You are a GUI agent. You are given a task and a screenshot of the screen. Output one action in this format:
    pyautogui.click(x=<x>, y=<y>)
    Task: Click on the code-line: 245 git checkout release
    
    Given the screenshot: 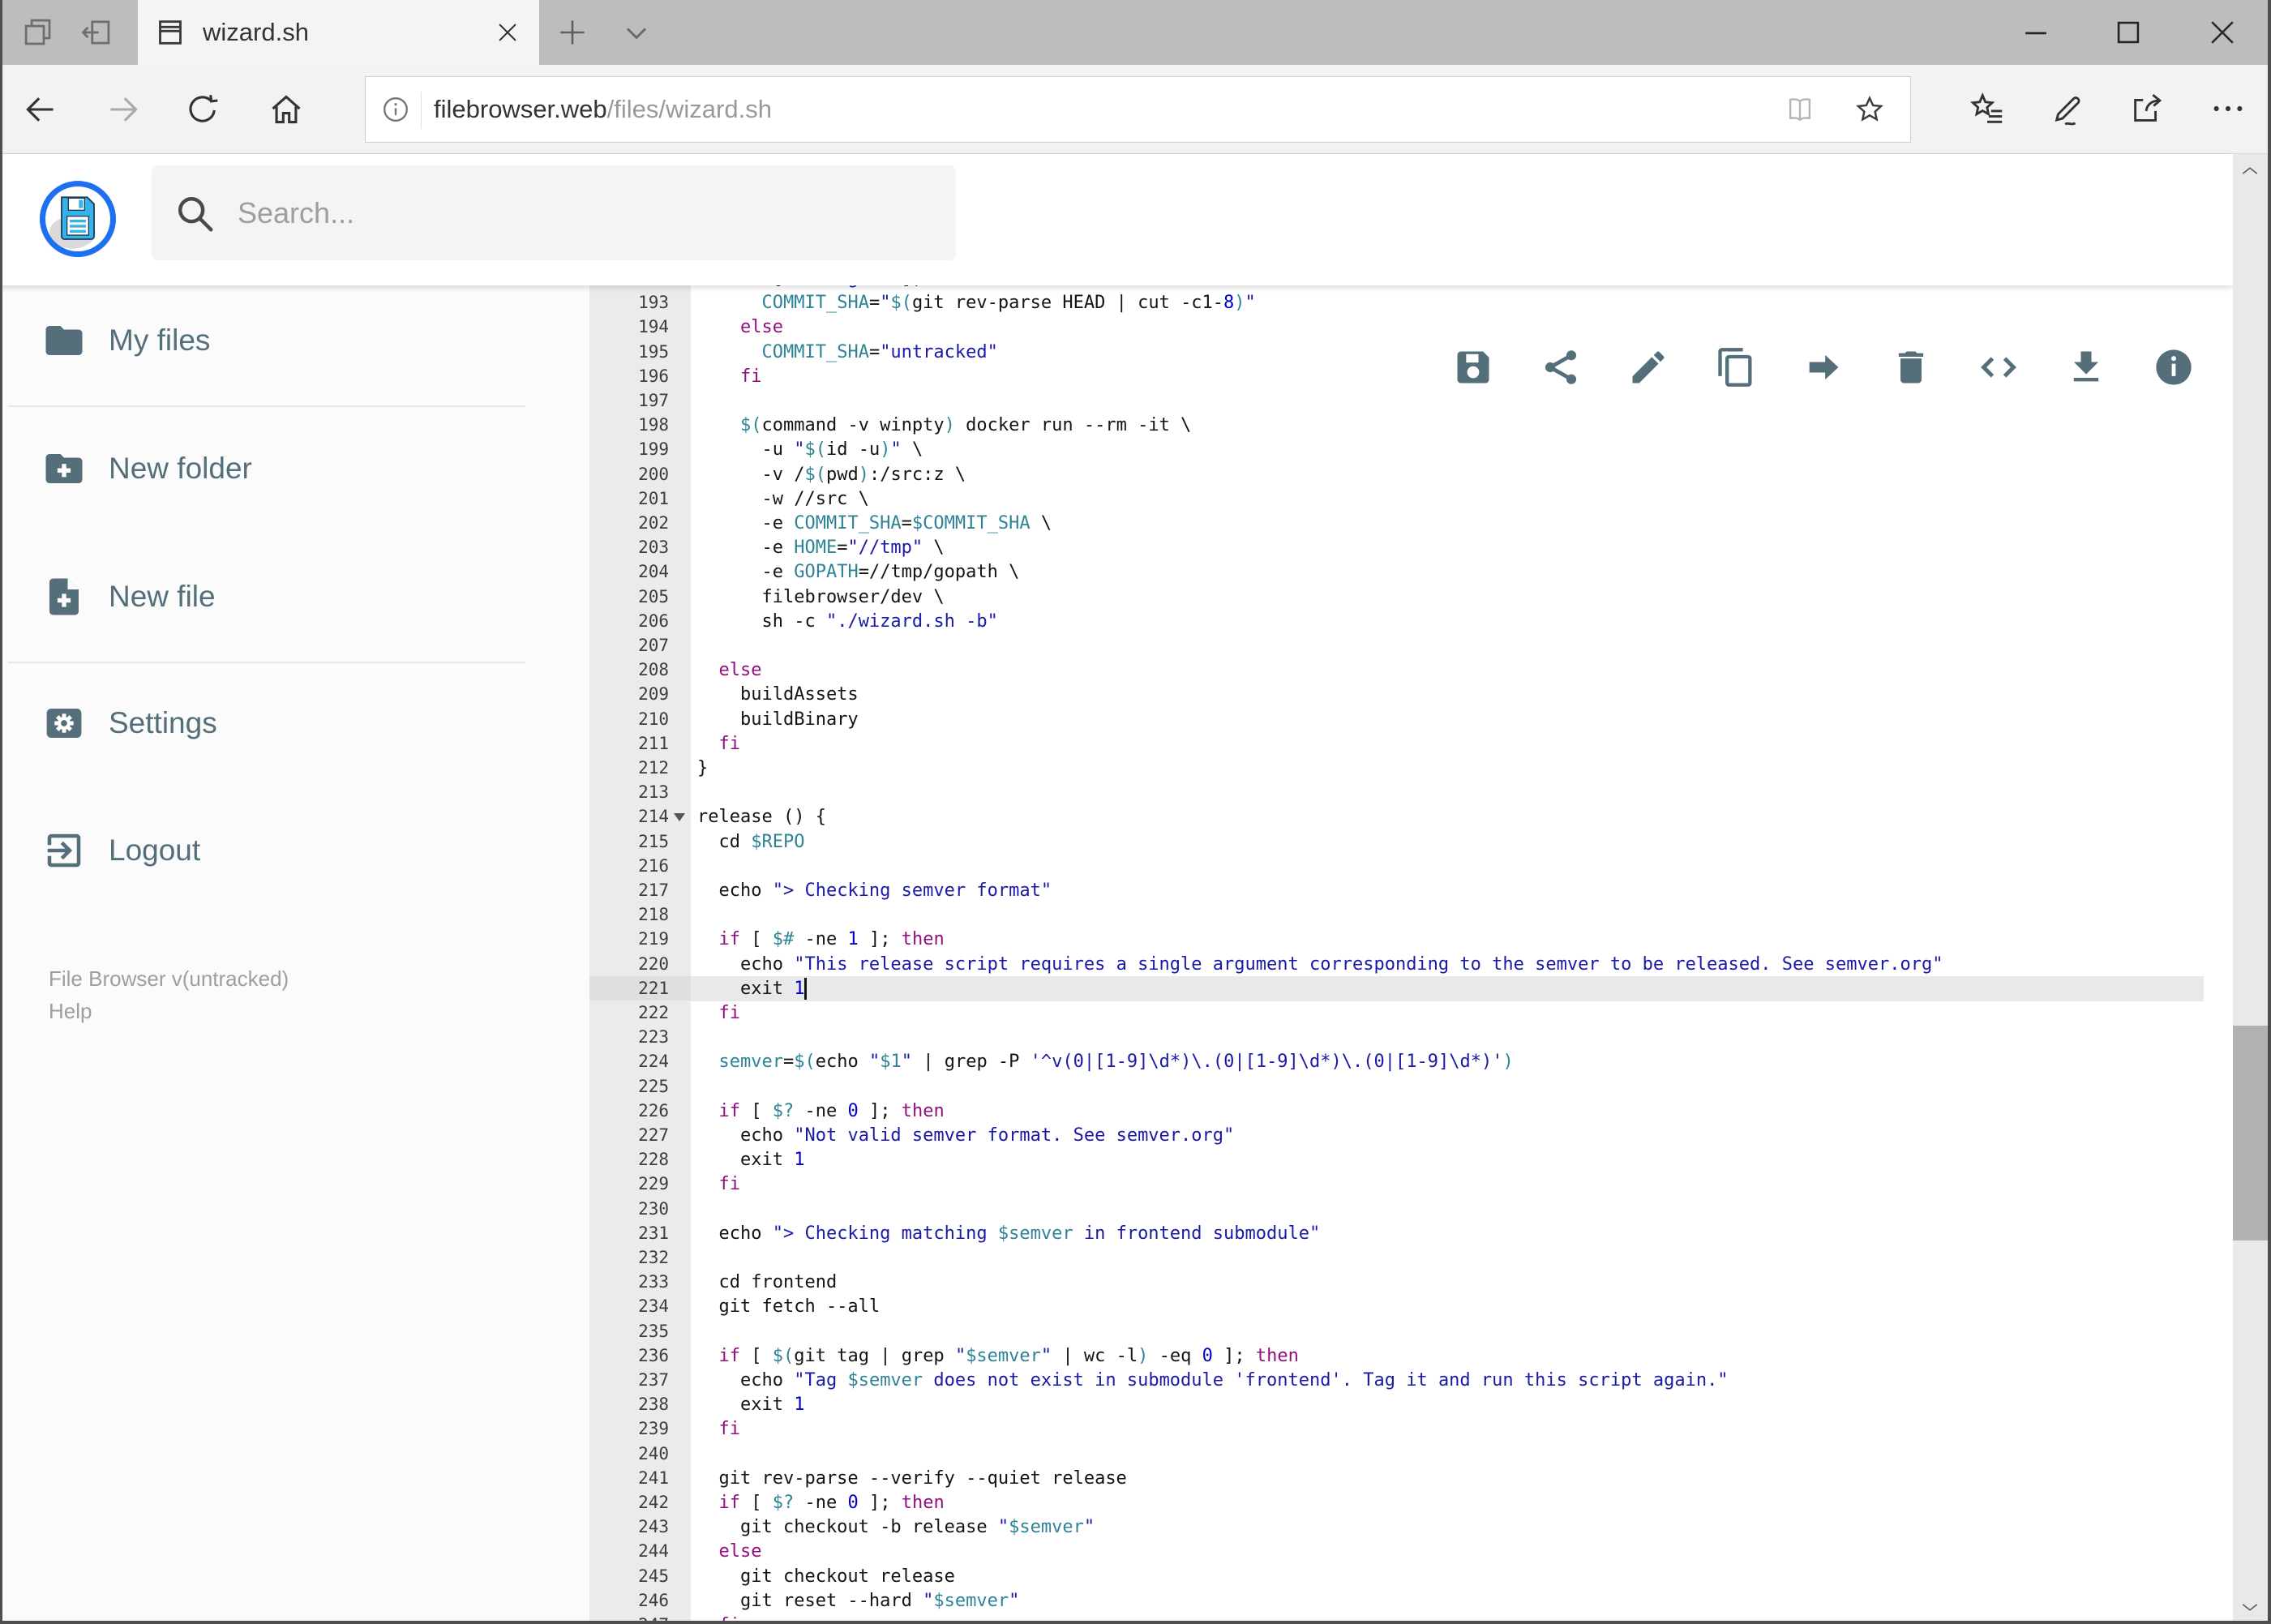 What is the action you would take?
    pyautogui.click(x=1411, y=1576)
    